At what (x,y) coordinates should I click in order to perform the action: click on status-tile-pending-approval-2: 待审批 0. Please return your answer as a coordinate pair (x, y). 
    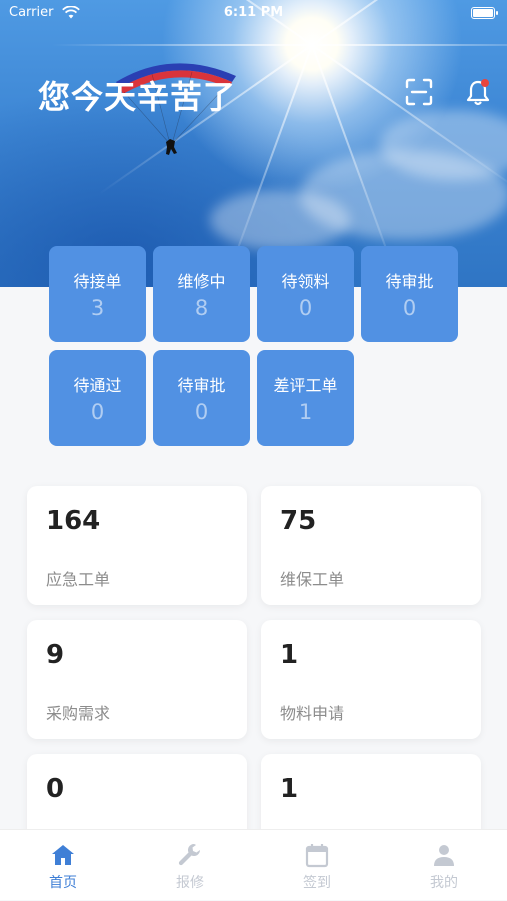
    Looking at the image, I should click on (201, 398).